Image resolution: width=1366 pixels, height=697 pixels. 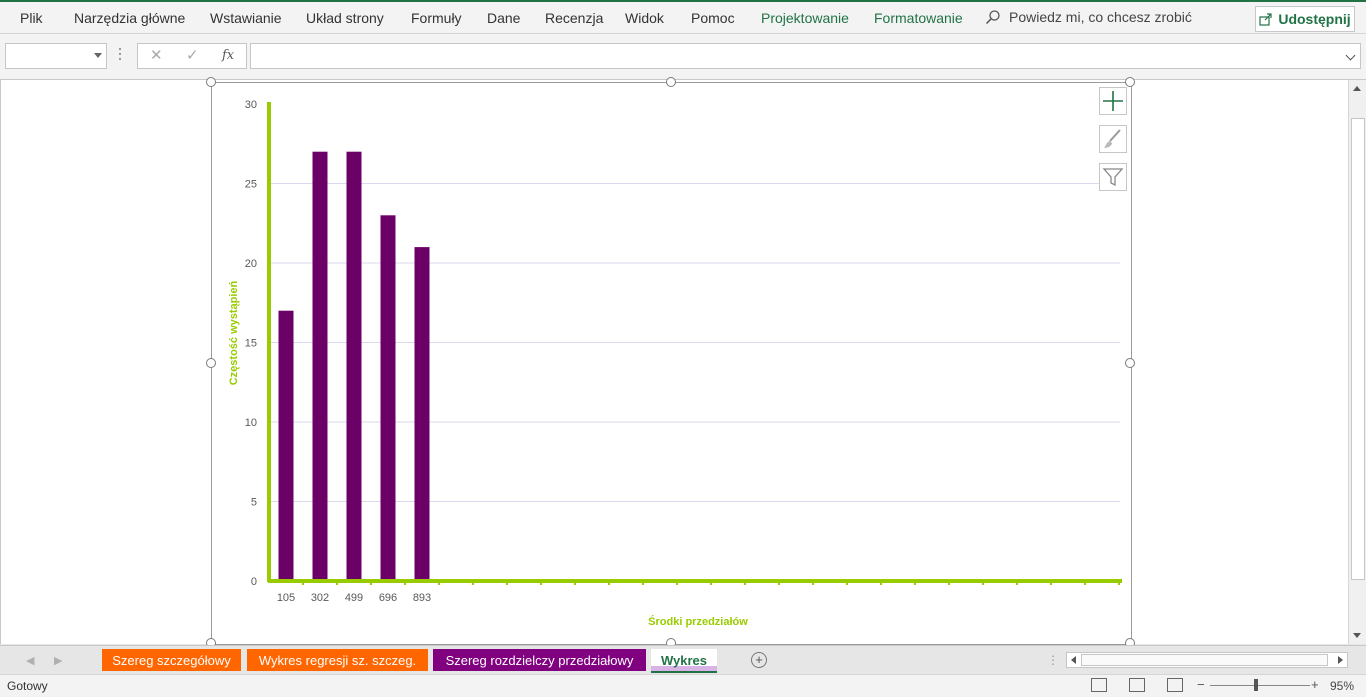 What do you see at coordinates (27, 686) in the screenshot?
I see `status-ready: Gotowy` at bounding box center [27, 686].